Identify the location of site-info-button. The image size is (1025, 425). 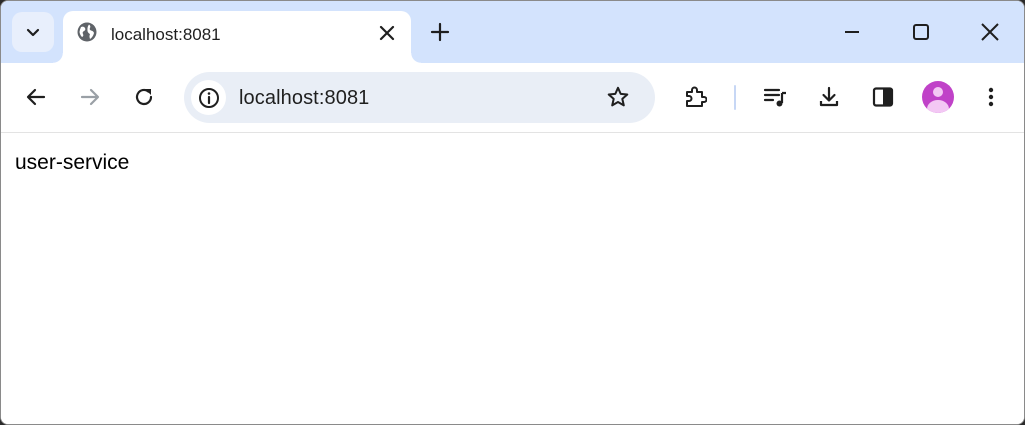
(208, 97).